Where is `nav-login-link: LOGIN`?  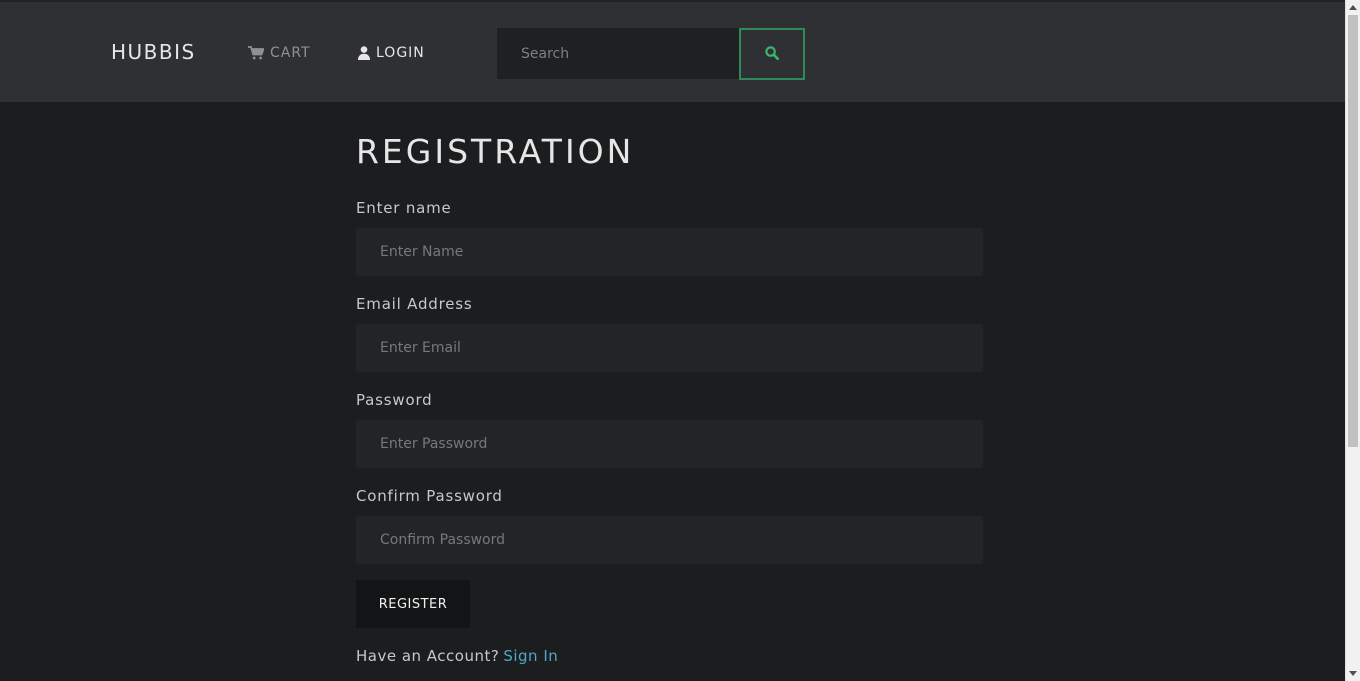
nav-login-link: LOGIN is located at coordinates (391, 53).